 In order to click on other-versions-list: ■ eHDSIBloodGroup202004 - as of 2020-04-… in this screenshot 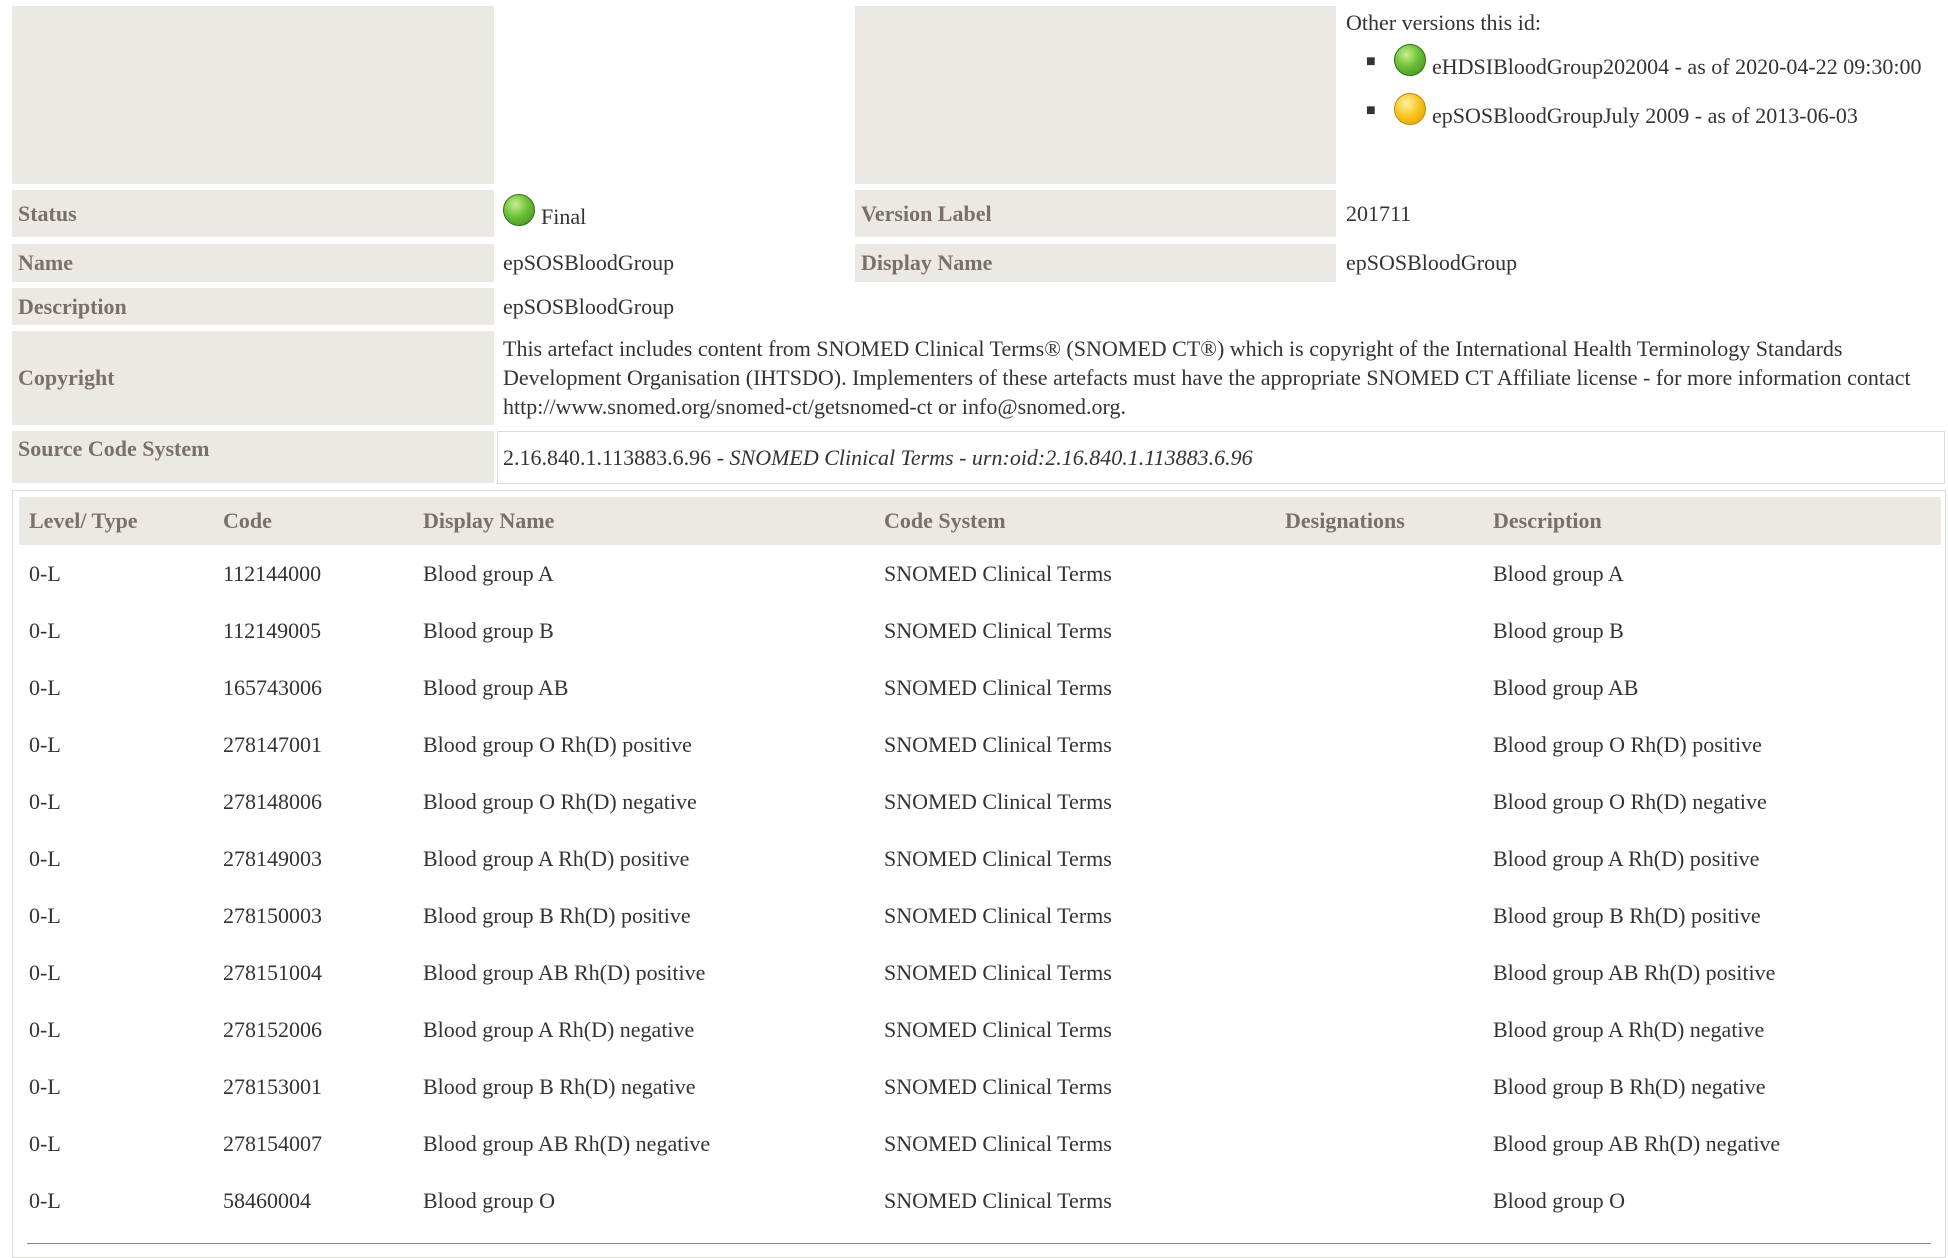, I will do `click(1646, 89)`.